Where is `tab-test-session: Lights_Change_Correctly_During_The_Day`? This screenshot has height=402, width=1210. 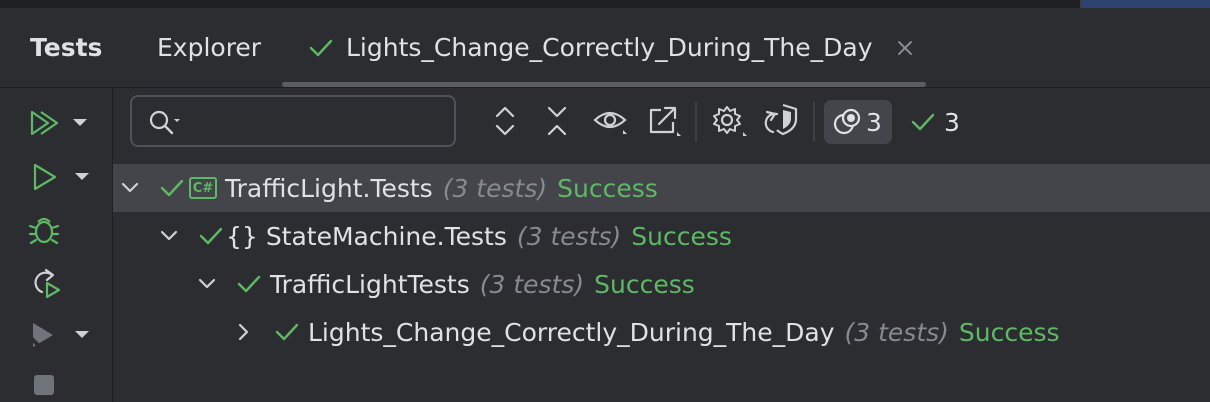 tab-test-session: Lights_Change_Correctly_During_The_Day is located at coordinates (611, 47).